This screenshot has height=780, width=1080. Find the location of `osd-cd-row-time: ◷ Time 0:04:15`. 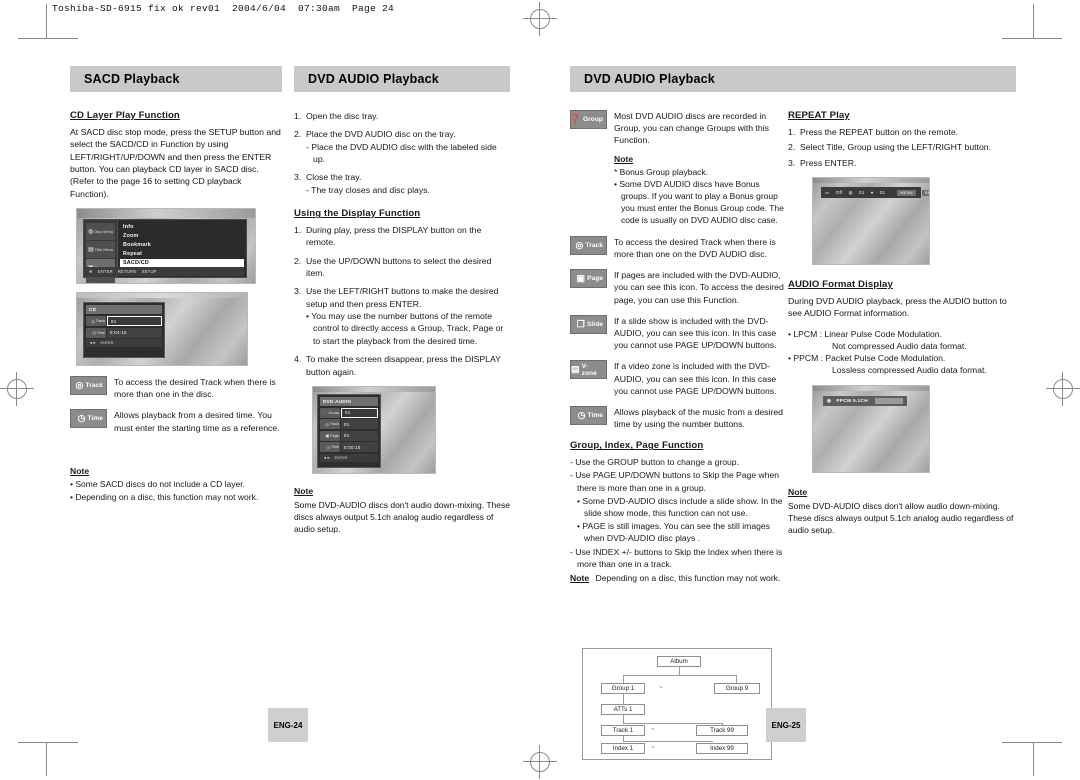

osd-cd-row-time: ◷ Time 0:04:15 is located at coordinates (124, 332).